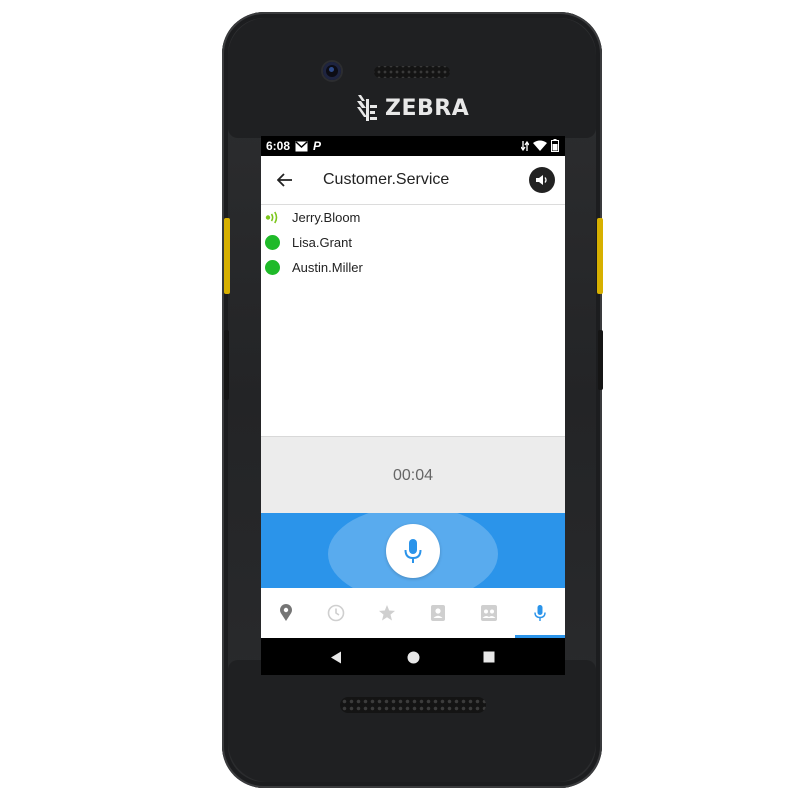 The width and height of the screenshot is (800, 800). Describe the element at coordinates (413, 320) in the screenshot. I see `member-list: Jerry.Bloom Lisa.Grant Austin.Miller` at that location.